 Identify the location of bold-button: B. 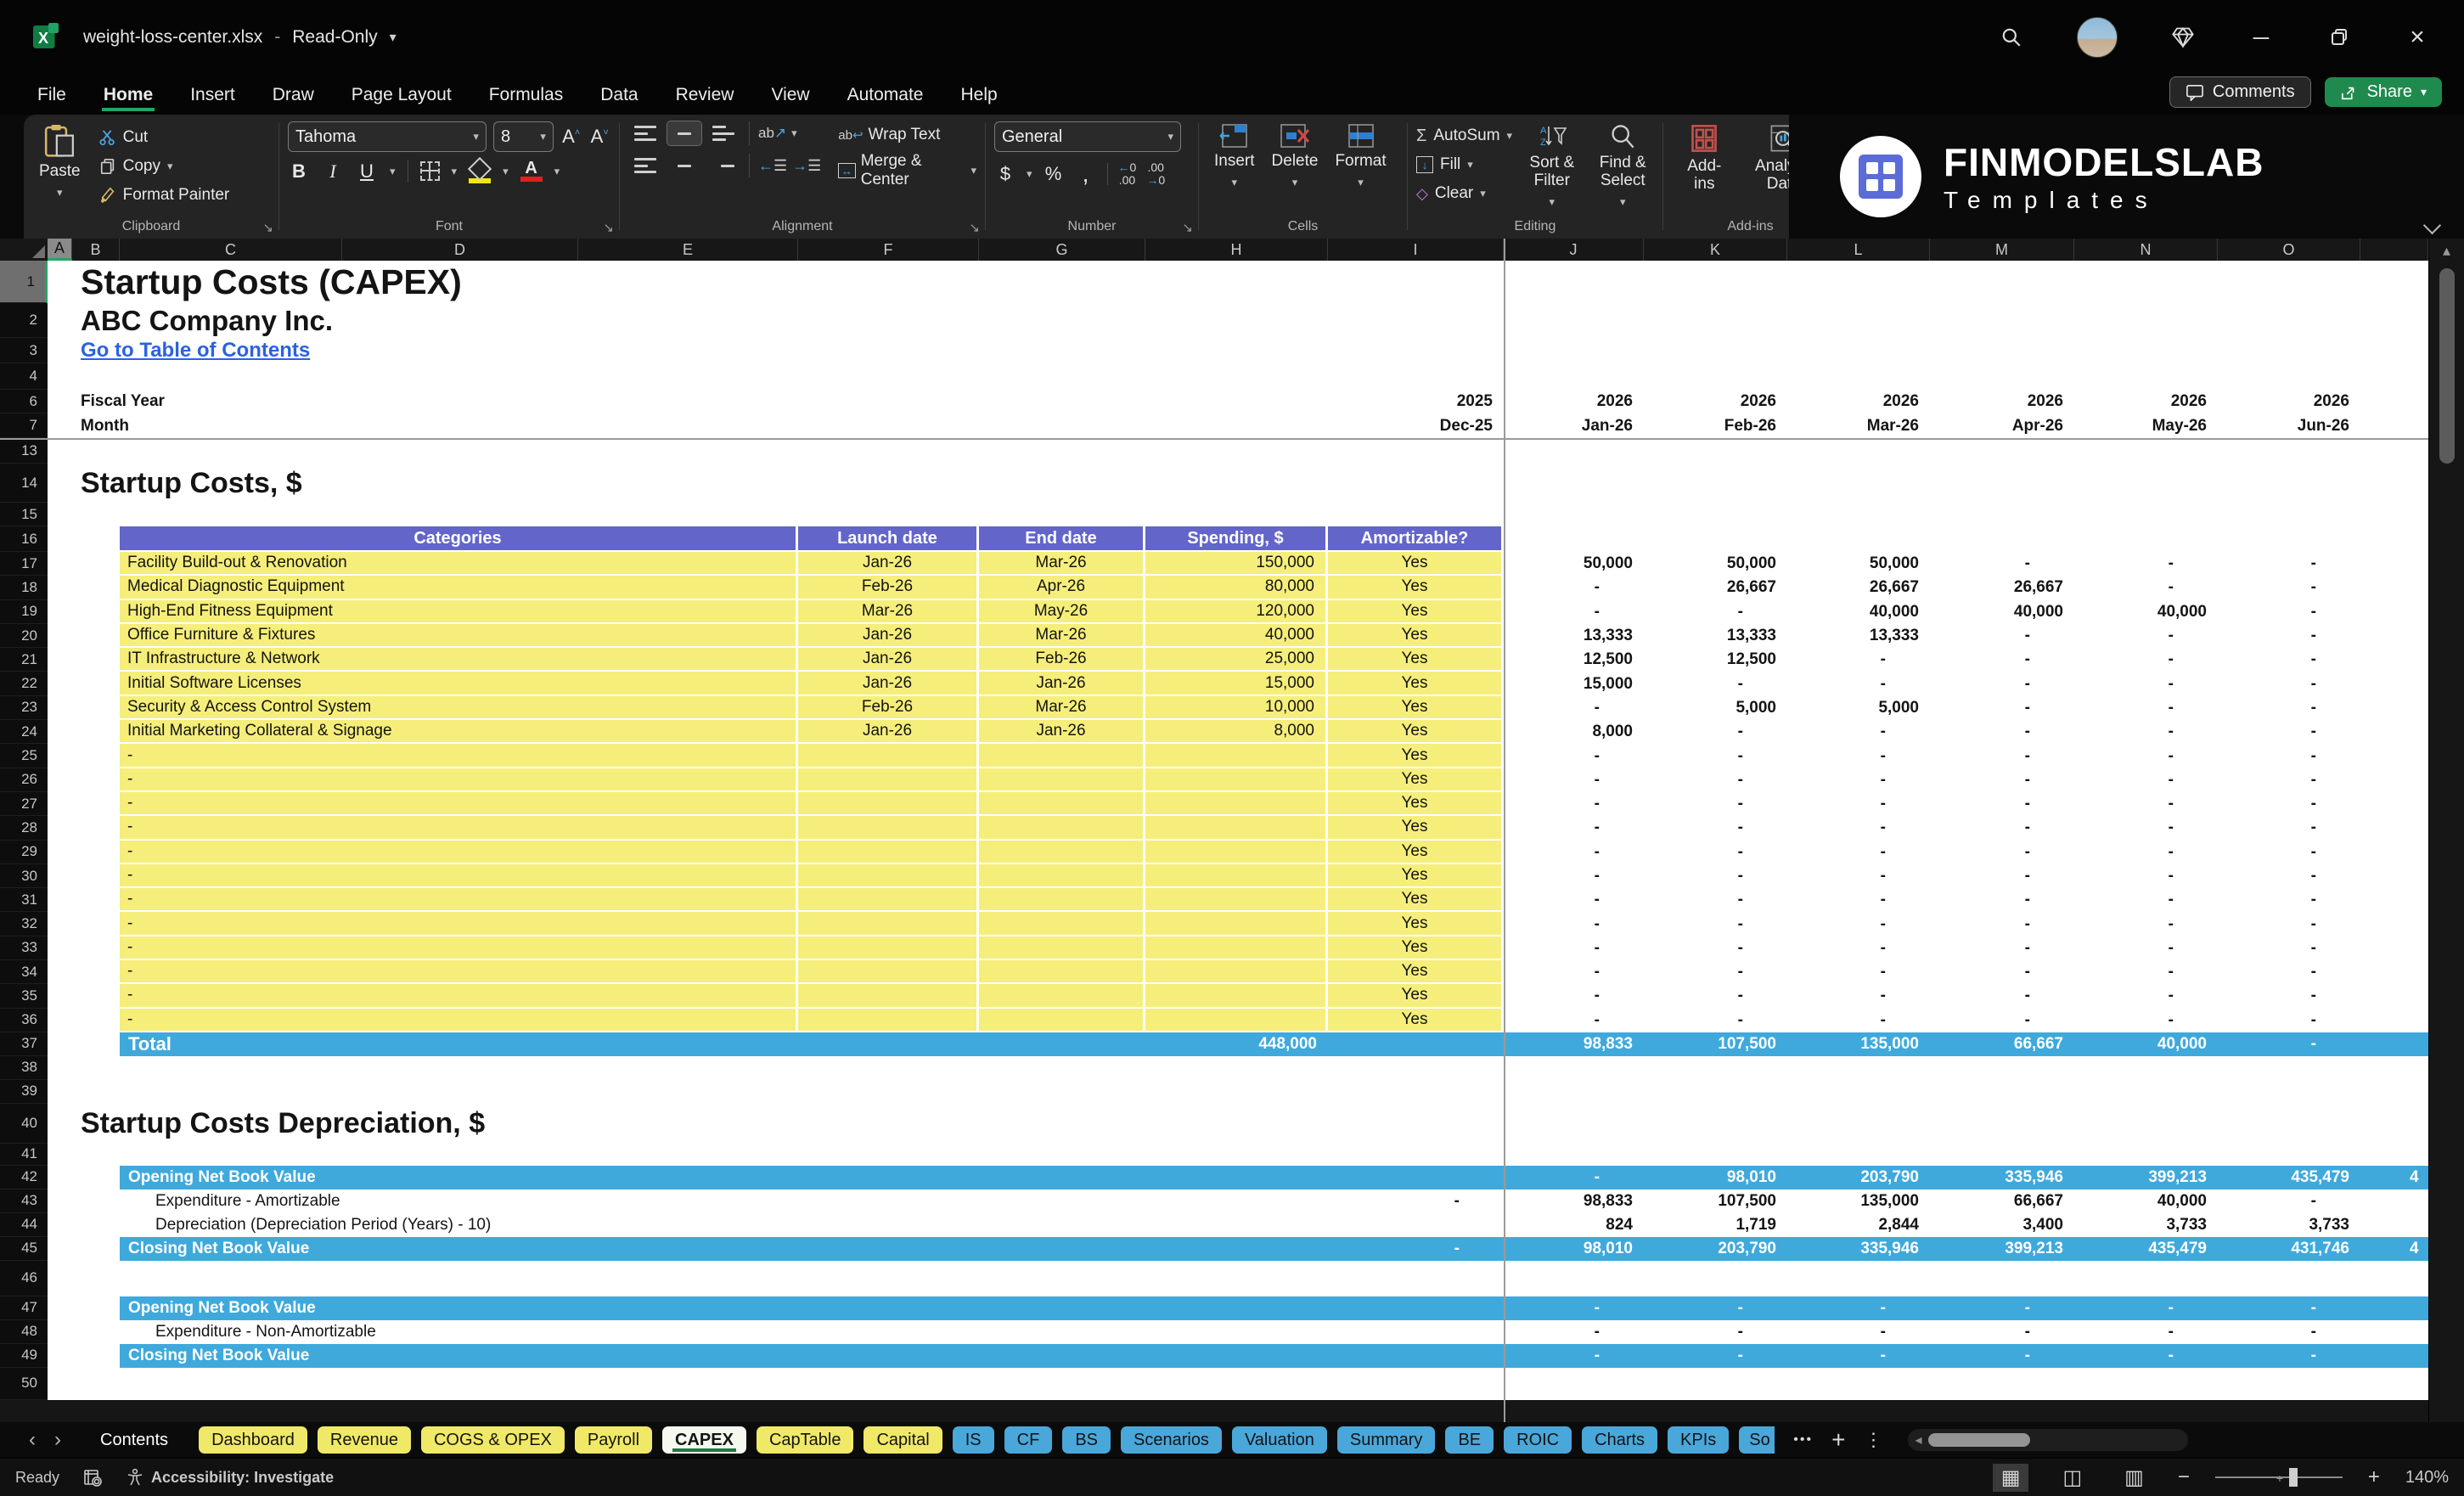
(299, 171).